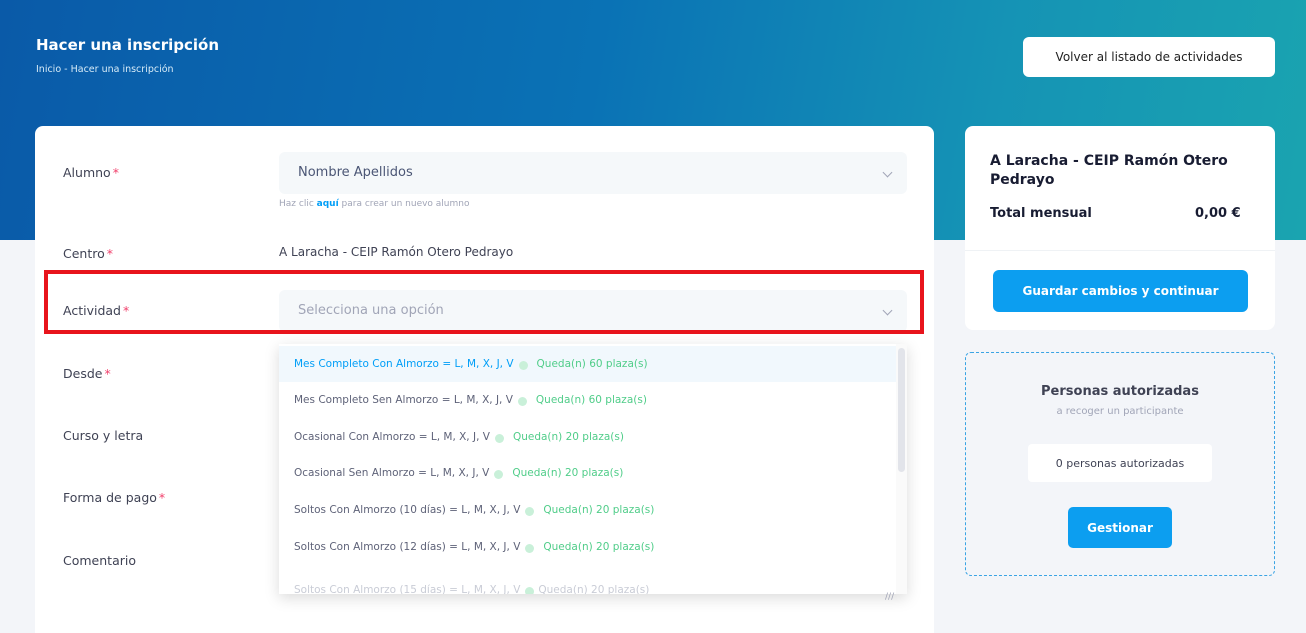  I want to click on comentario-label: Comentario, so click(99, 560).